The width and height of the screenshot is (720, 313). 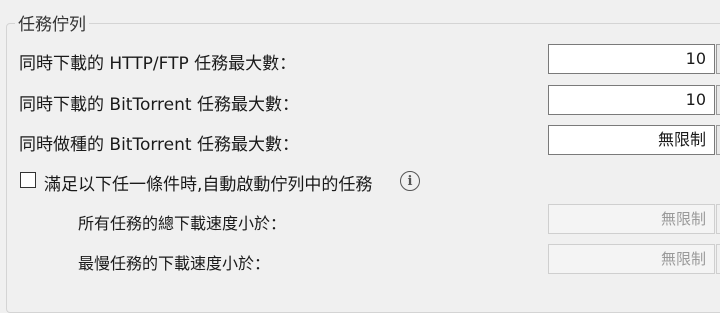 I want to click on slowest-speed-condition-input: 無限制, so click(x=631, y=259).